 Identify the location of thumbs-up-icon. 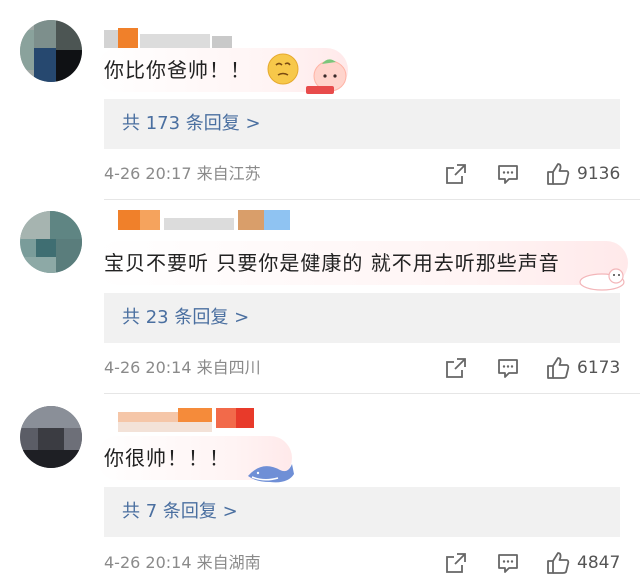
(558, 563).